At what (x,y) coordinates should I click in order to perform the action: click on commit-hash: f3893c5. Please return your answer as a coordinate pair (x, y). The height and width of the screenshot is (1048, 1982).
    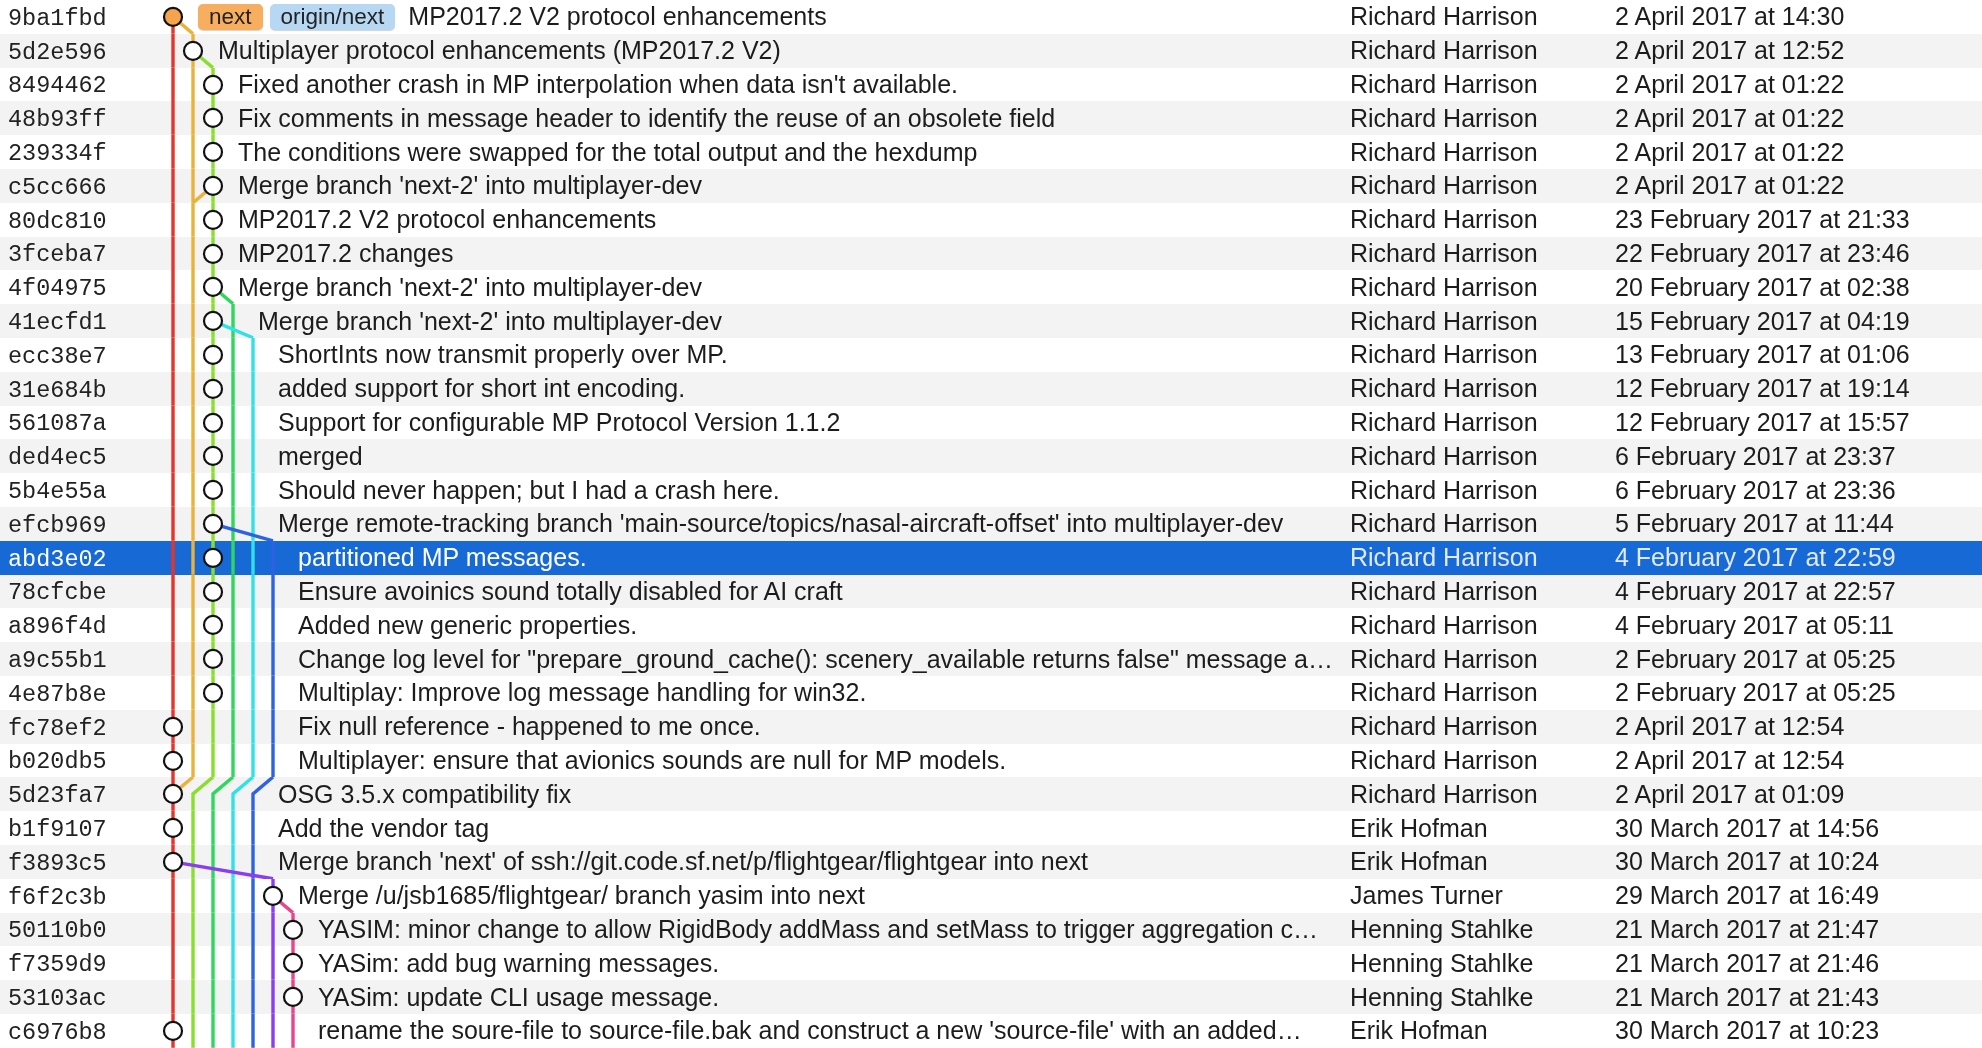
    Looking at the image, I should click on (57, 863).